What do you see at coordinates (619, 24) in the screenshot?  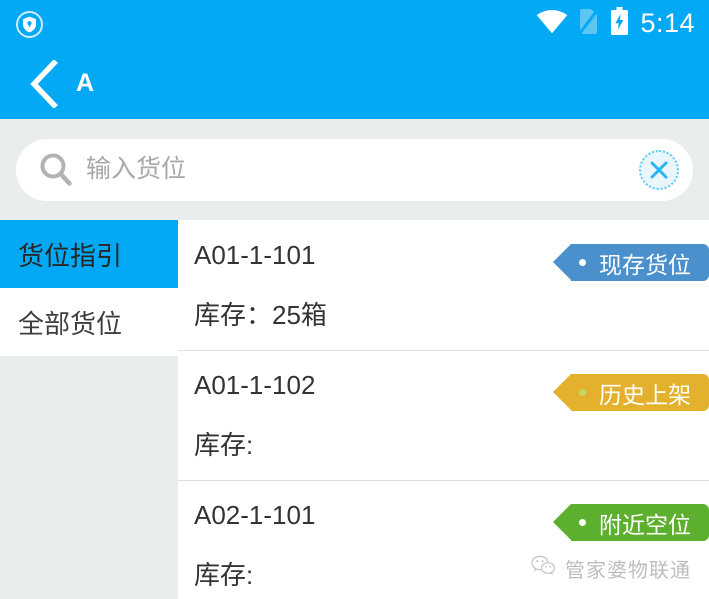 I see `battery-charging-icon` at bounding box center [619, 24].